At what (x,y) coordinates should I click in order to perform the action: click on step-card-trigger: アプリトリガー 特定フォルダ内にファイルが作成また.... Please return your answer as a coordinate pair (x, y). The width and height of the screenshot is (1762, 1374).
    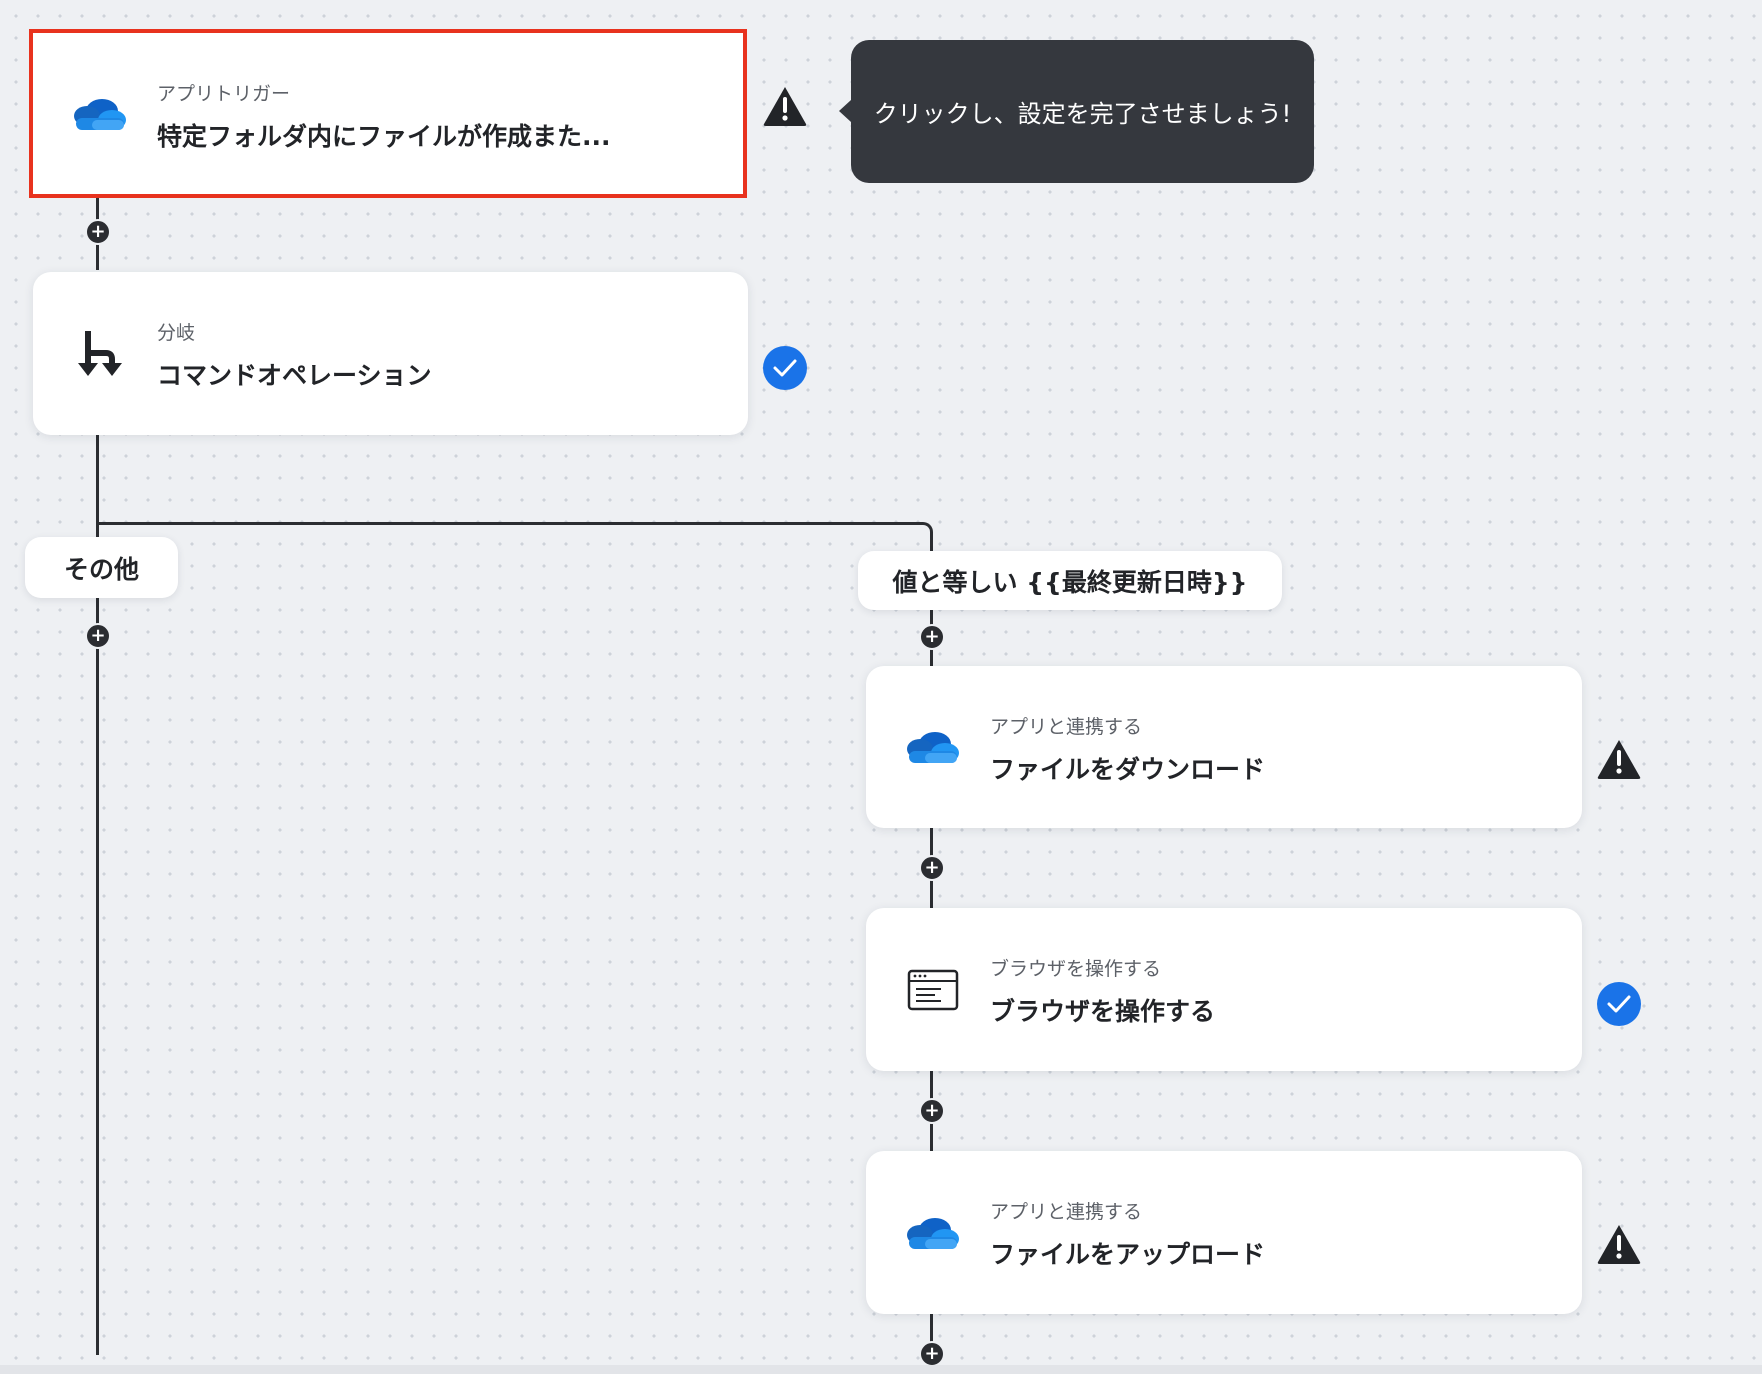
    Looking at the image, I should click on (388, 113).